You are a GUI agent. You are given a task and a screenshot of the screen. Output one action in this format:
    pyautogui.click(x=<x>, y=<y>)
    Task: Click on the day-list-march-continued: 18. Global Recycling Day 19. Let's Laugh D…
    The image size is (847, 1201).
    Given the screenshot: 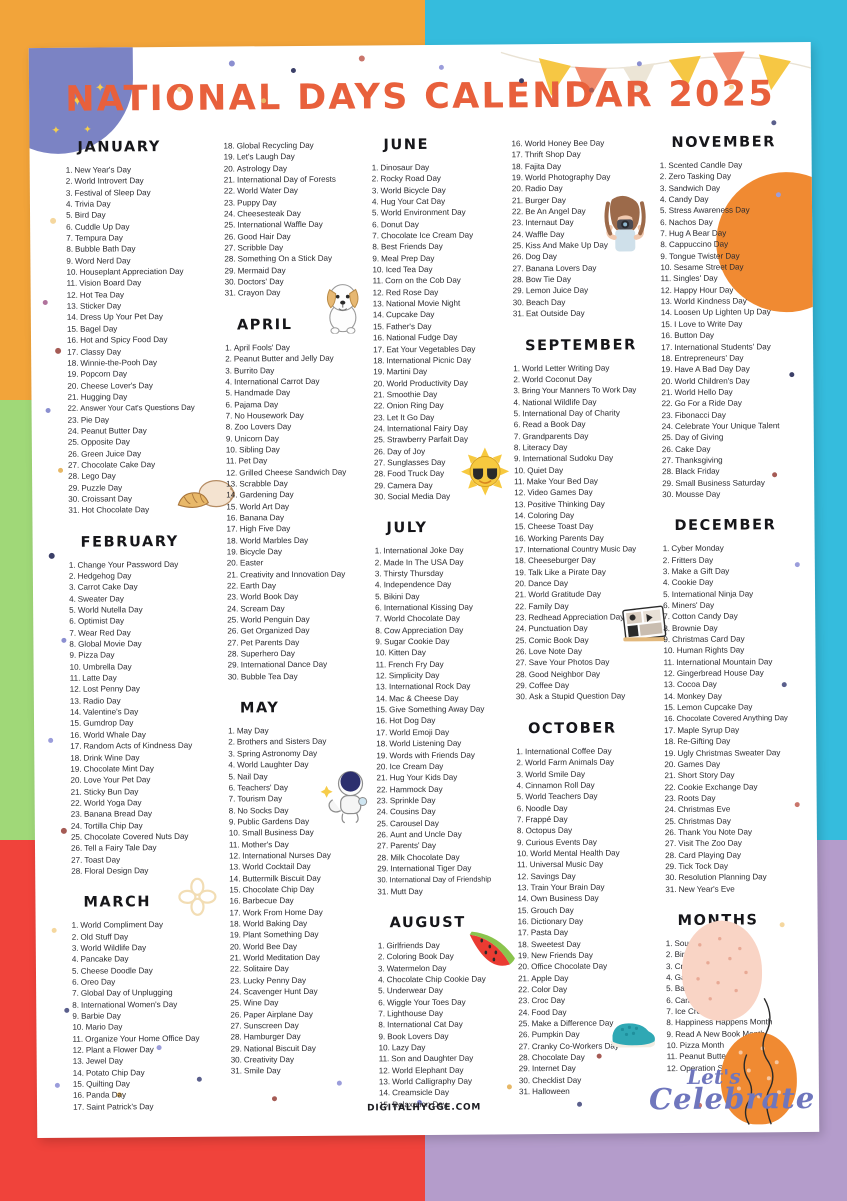 What is the action you would take?
    pyautogui.click(x=297, y=219)
    